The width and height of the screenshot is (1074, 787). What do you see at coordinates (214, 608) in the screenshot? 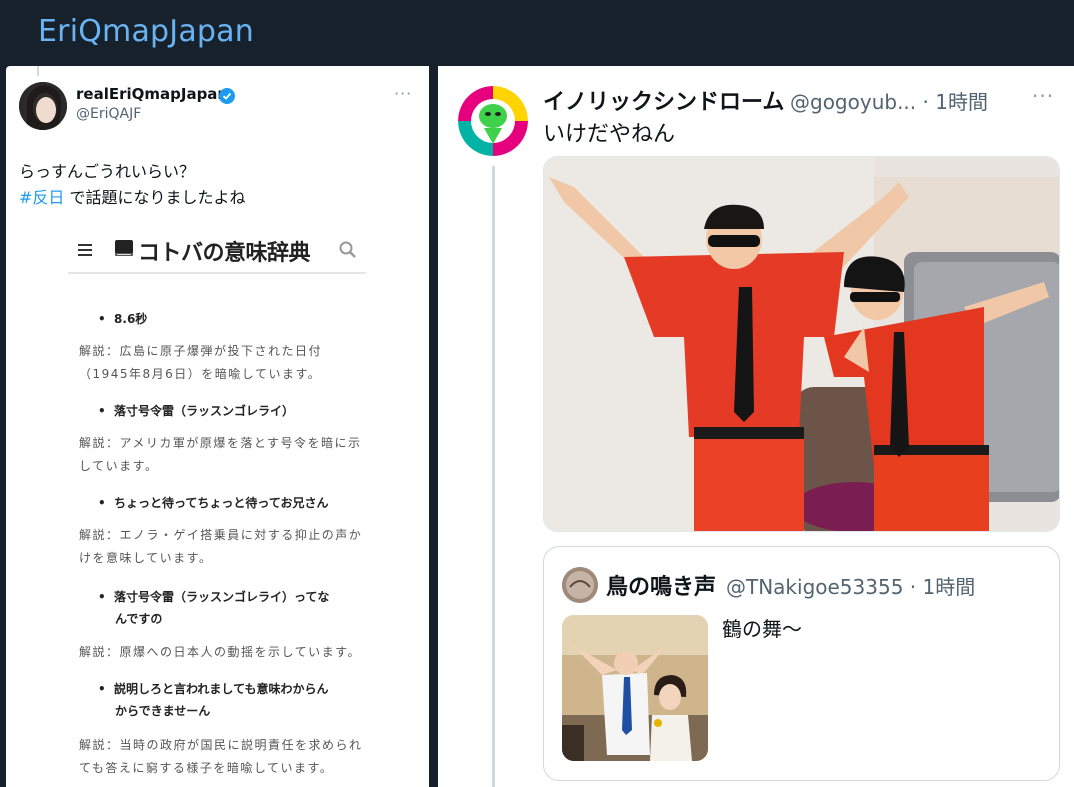
I see `dictionary-term: • 落寸号令雷（ラッスンゴレライ）ってな んですの` at bounding box center [214, 608].